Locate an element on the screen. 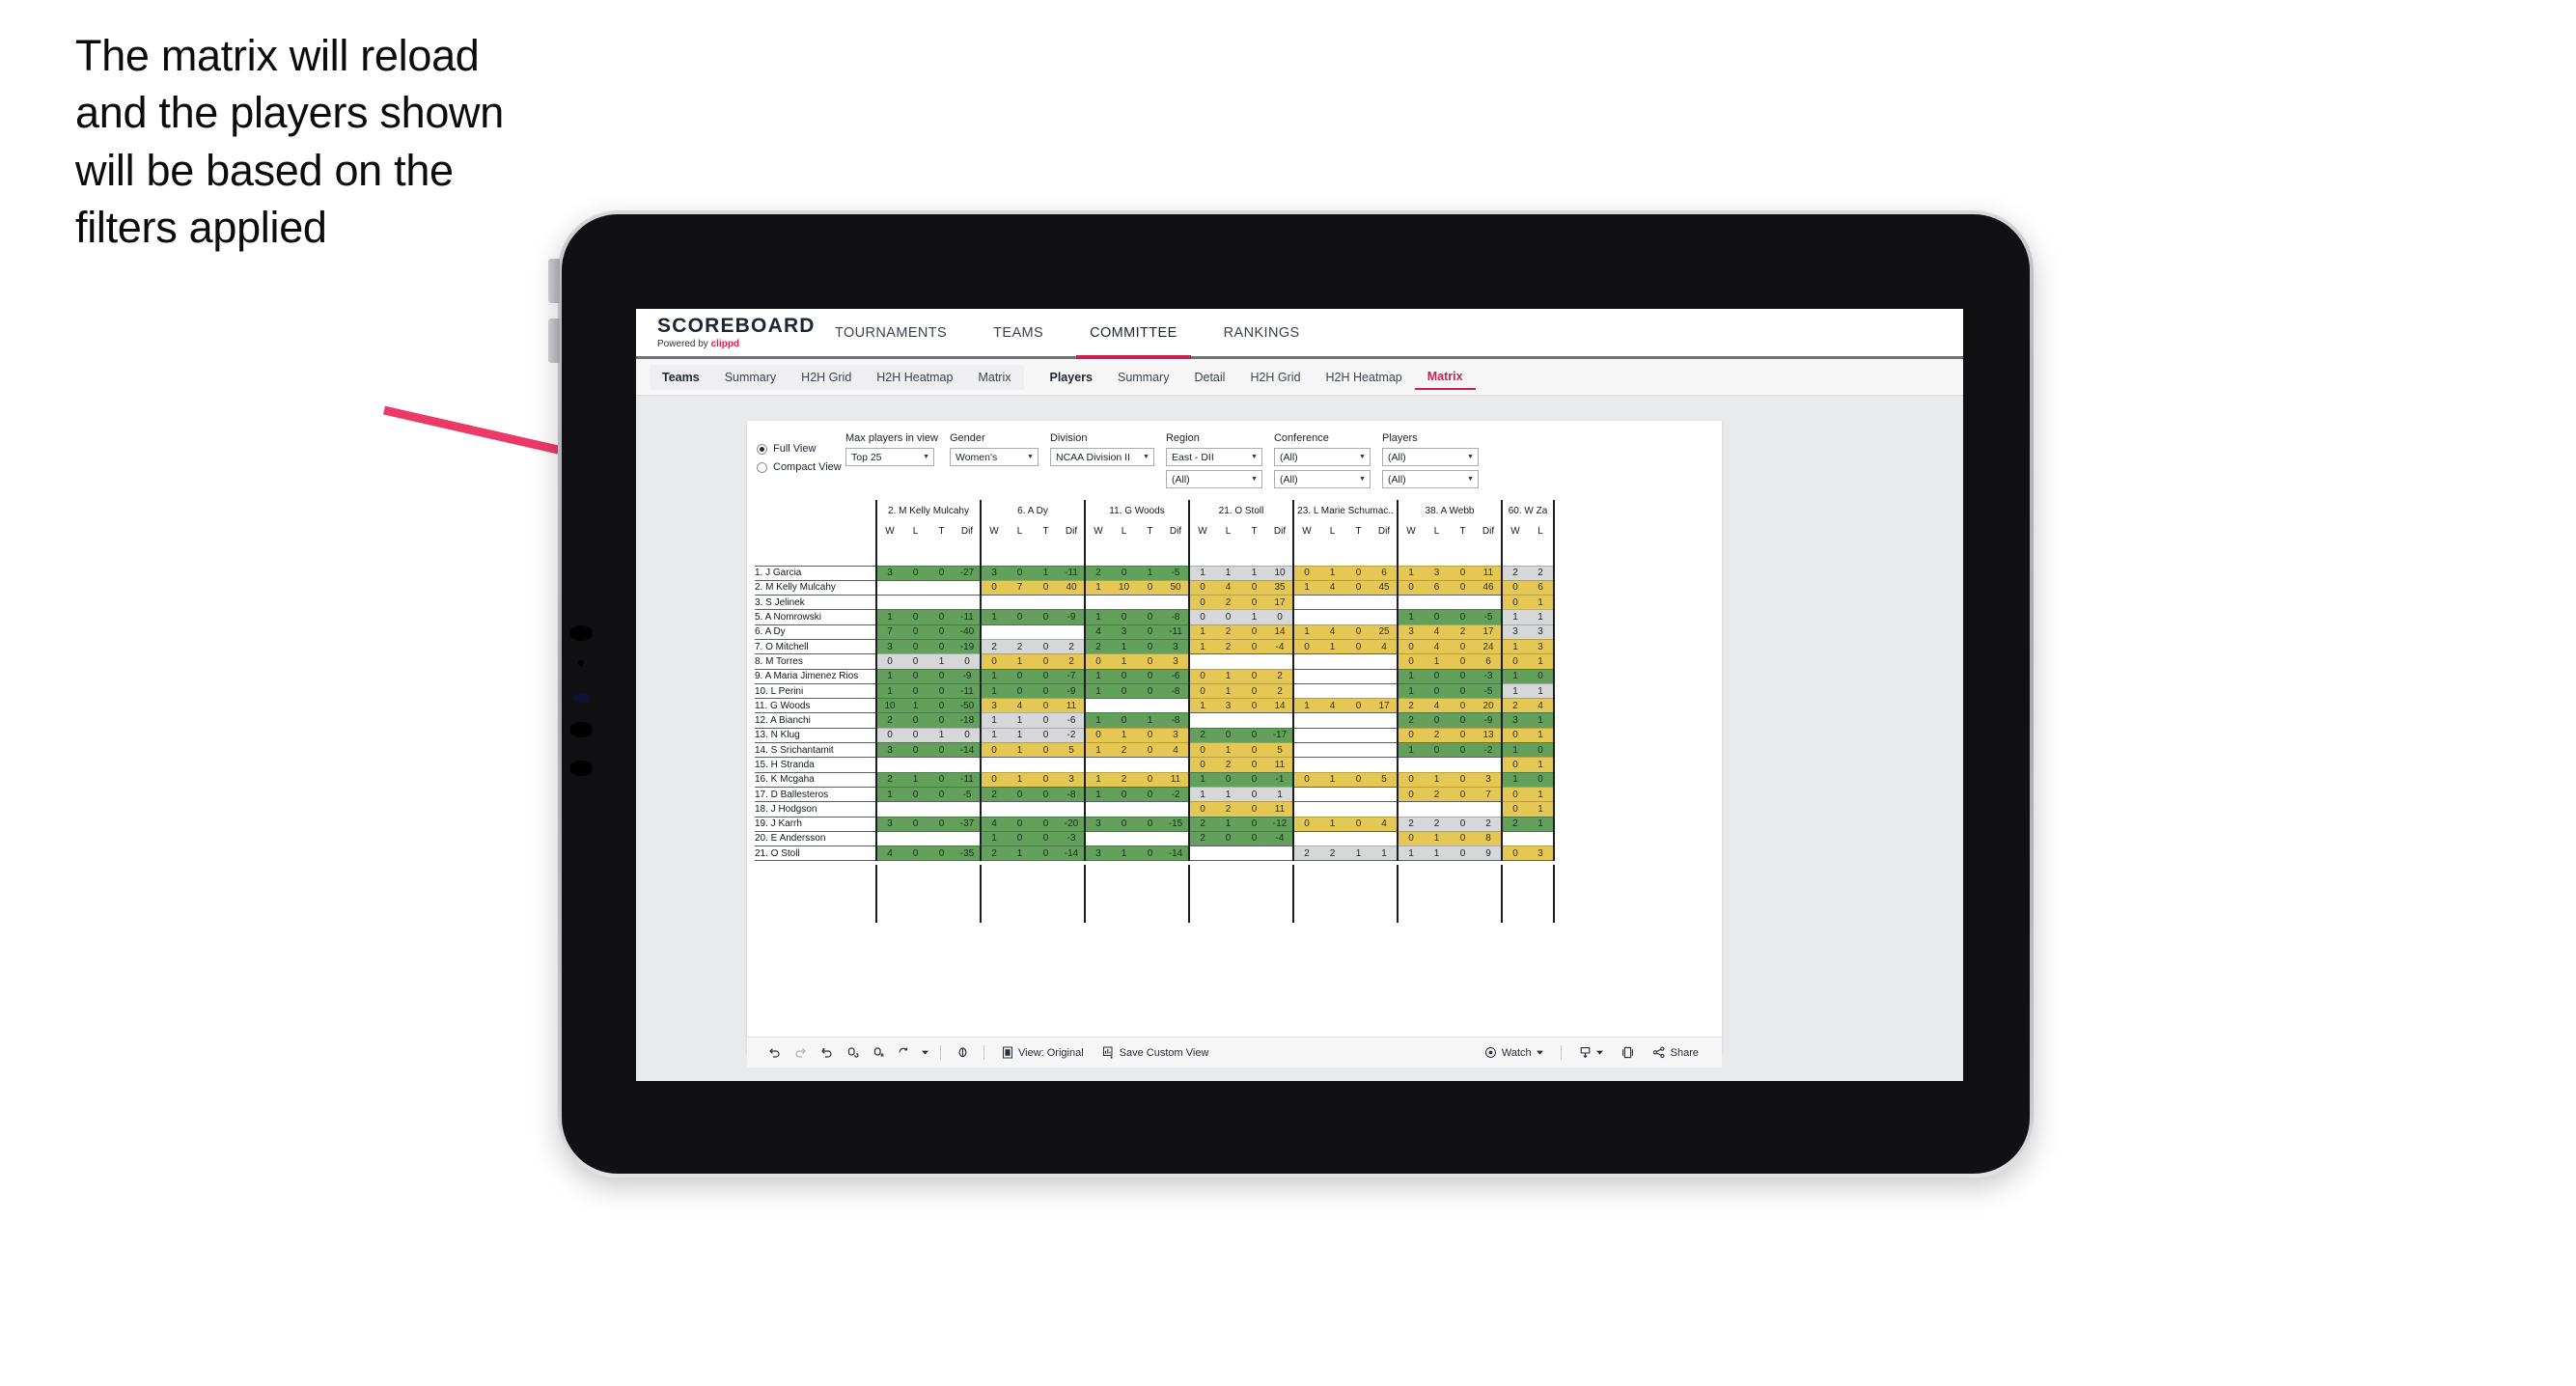 This screenshot has height=1386, width=2576. matrix-cell: 5 is located at coordinates (1280, 750).